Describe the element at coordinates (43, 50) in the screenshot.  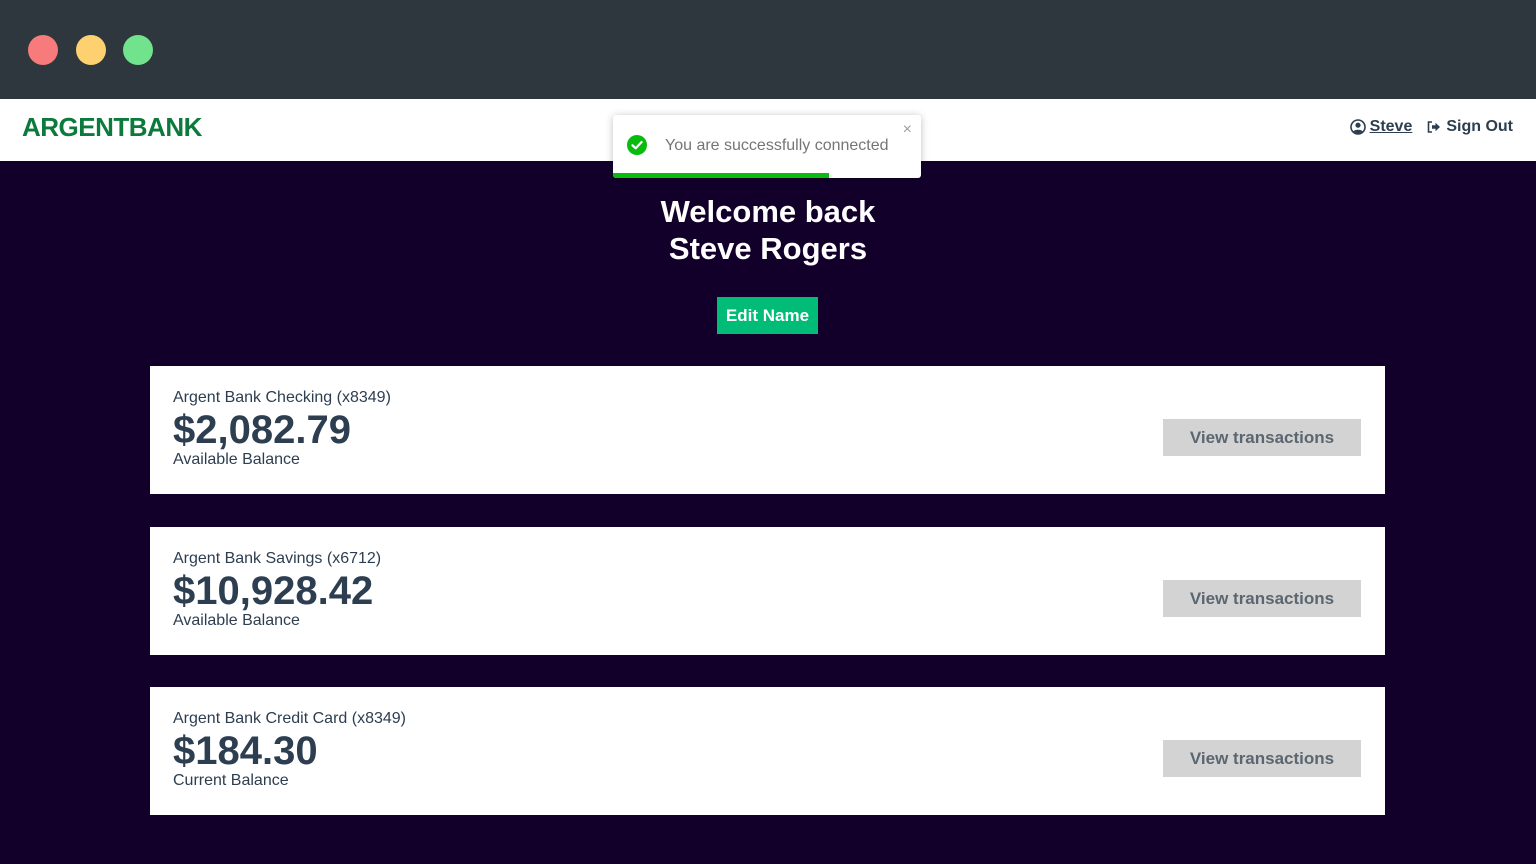
I see `close-window-button` at that location.